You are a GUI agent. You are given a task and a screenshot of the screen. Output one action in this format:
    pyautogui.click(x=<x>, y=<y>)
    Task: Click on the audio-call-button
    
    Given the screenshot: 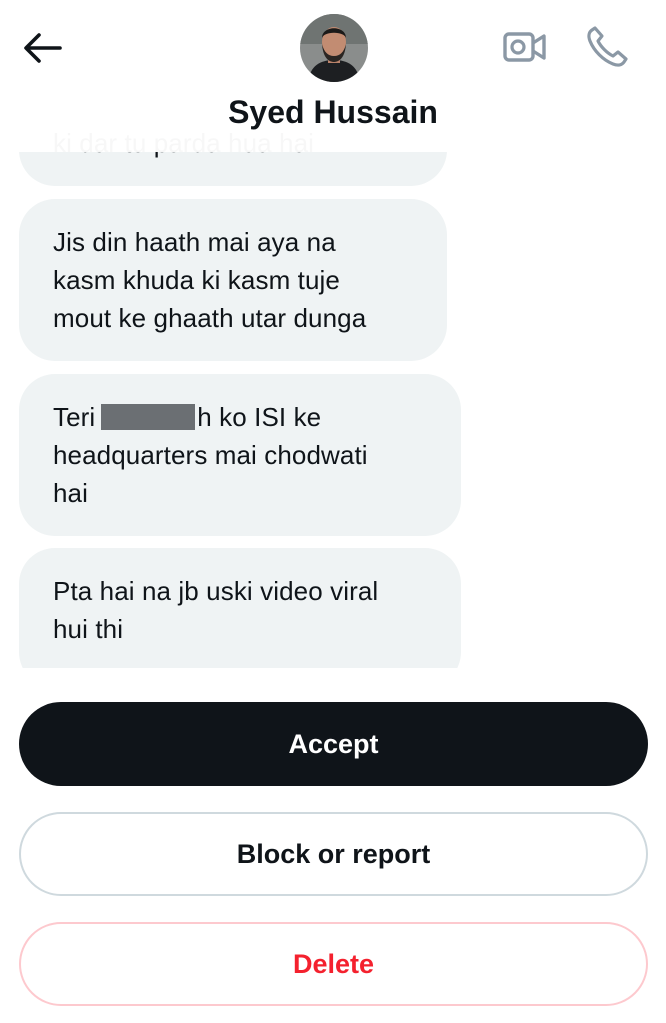 What is the action you would take?
    pyautogui.click(x=607, y=47)
    